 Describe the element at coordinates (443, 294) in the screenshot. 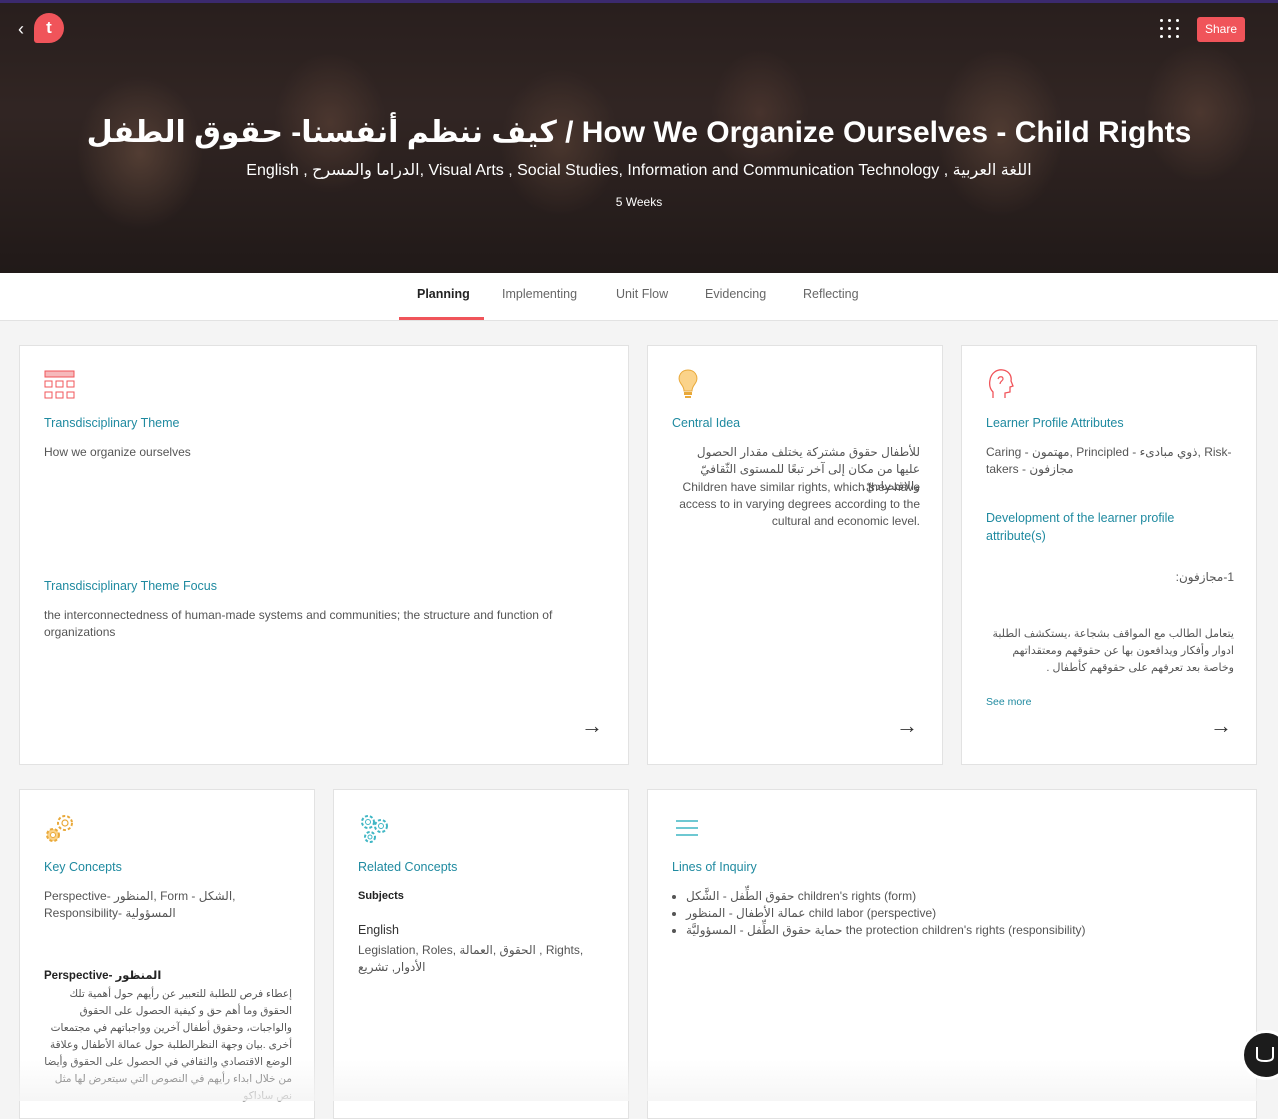

I see `tab-planning: Planning` at that location.